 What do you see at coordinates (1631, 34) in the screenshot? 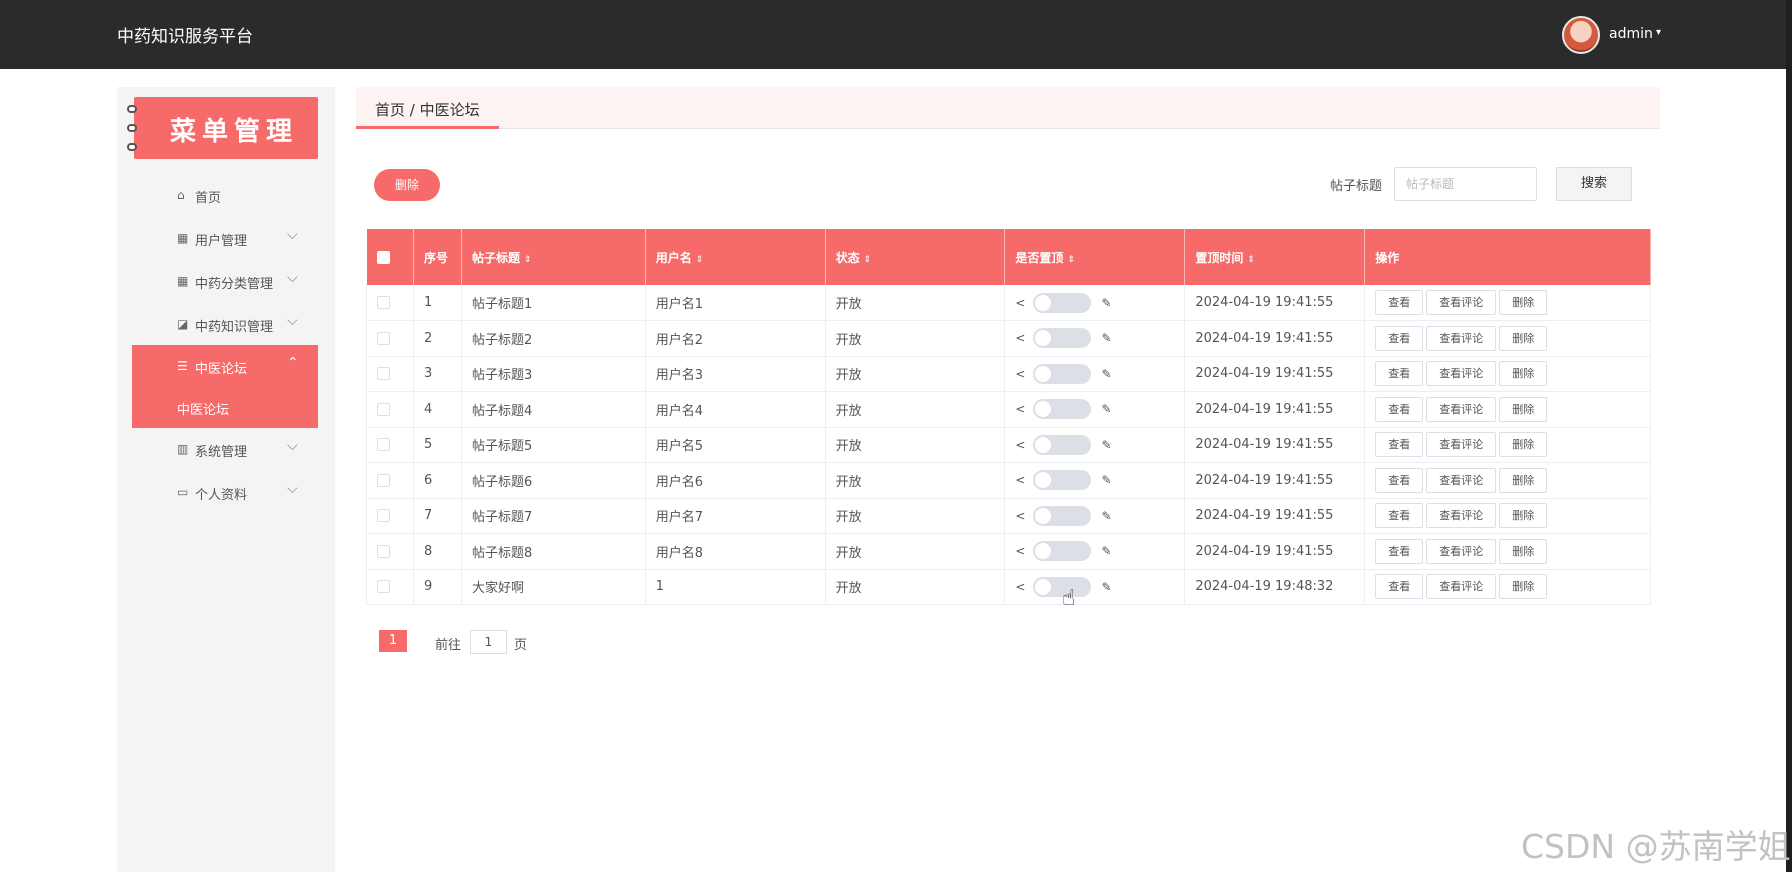
I see `username-dropdown: admin` at bounding box center [1631, 34].